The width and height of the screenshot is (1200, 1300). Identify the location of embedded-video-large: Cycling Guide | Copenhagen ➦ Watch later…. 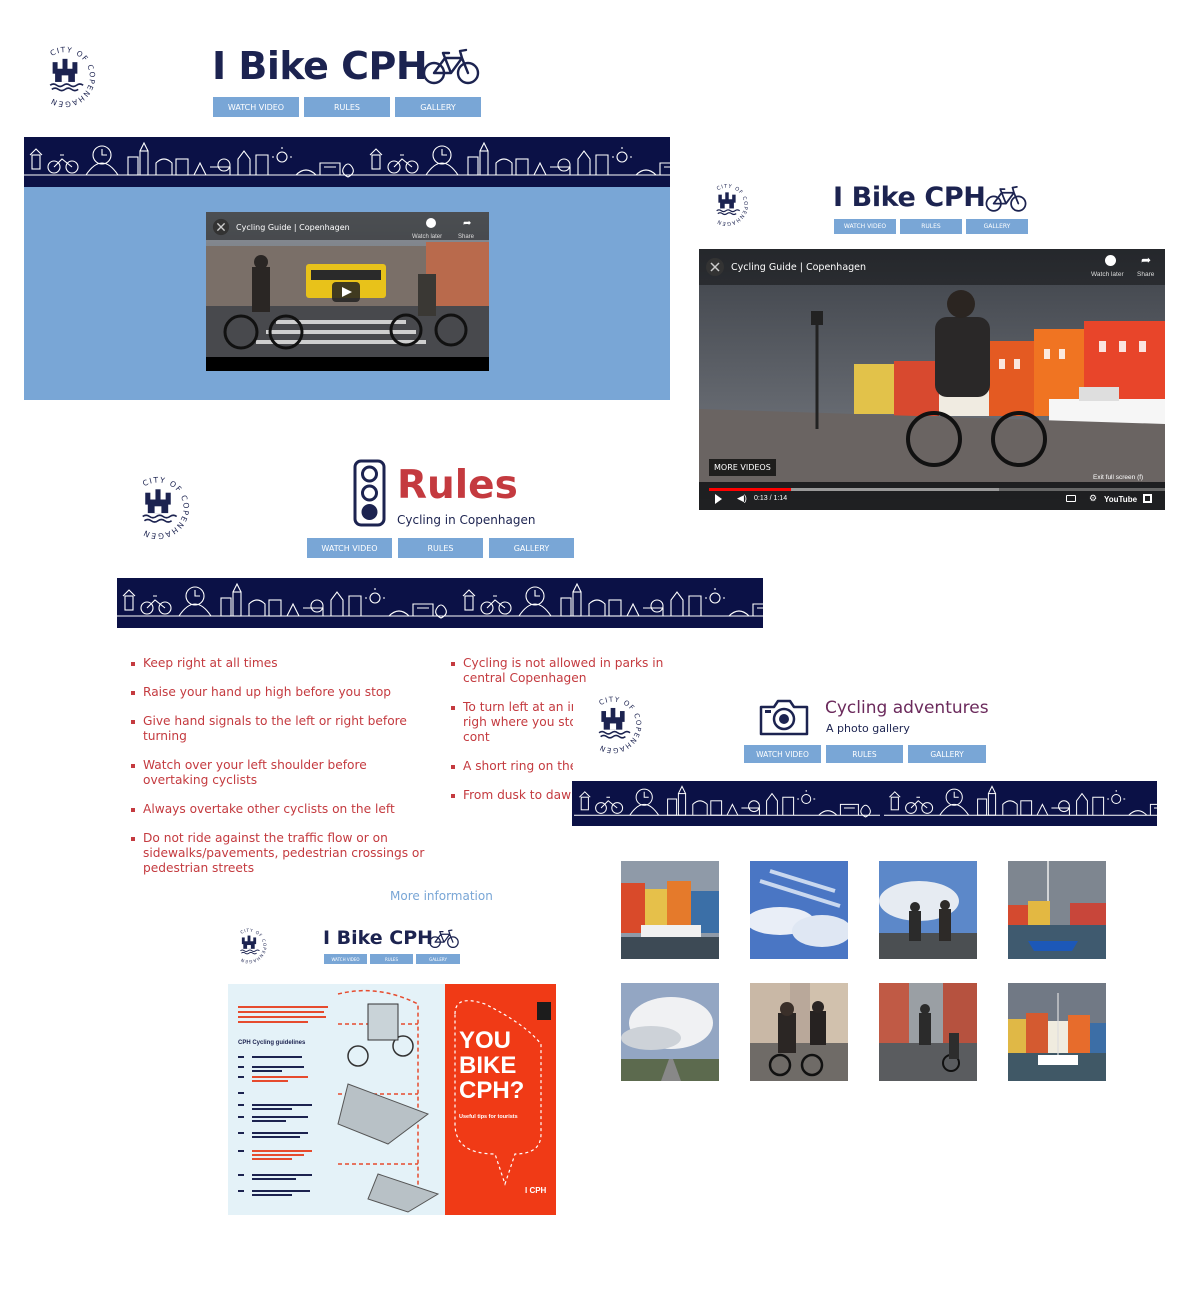
(932, 379).